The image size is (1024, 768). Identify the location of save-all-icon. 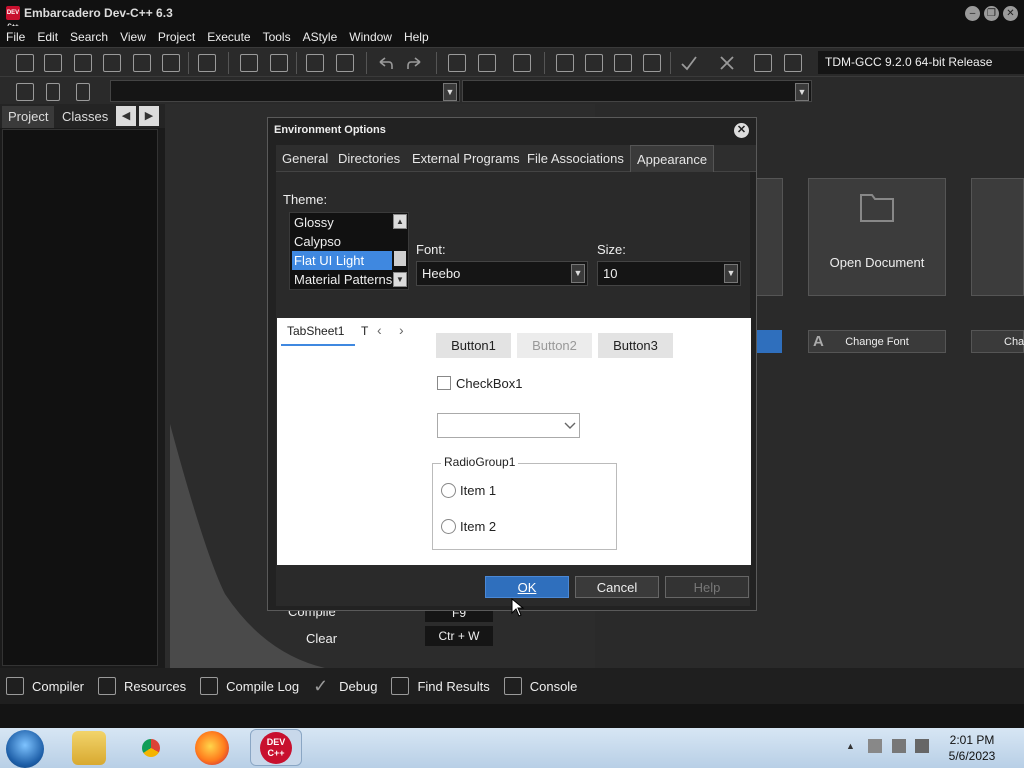
(112, 63).